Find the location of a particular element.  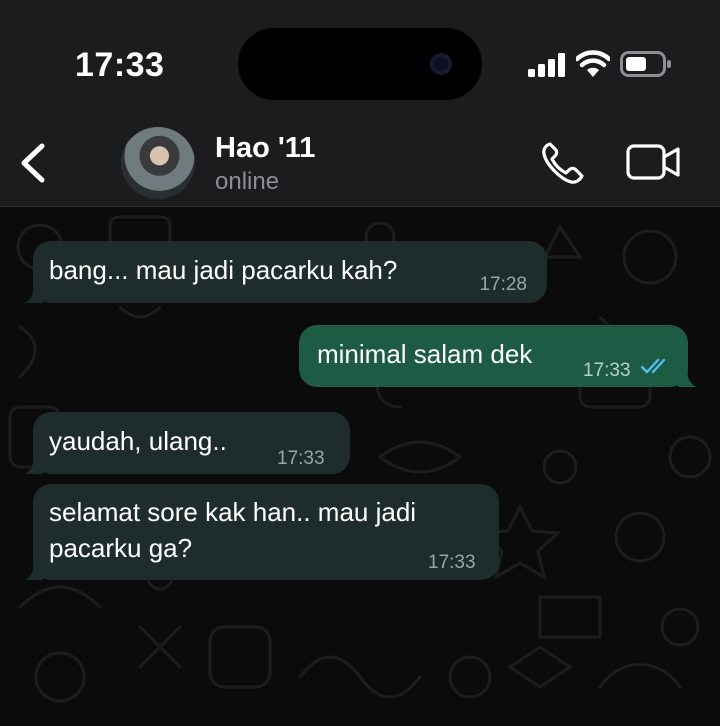

status-time: 17:33 is located at coordinates (120, 65).